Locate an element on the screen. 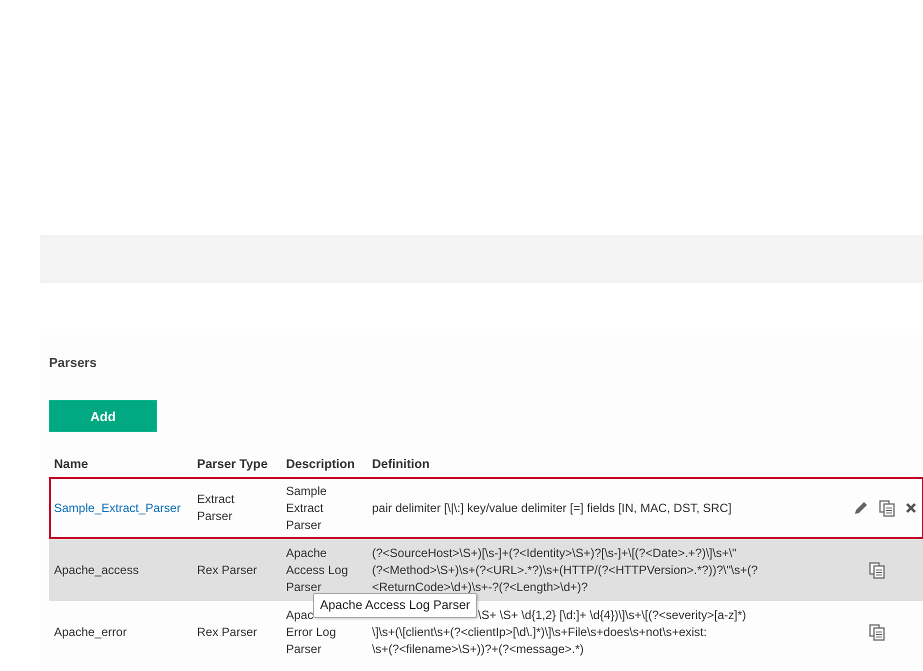  column-header: Parser Type is located at coordinates (236, 467).